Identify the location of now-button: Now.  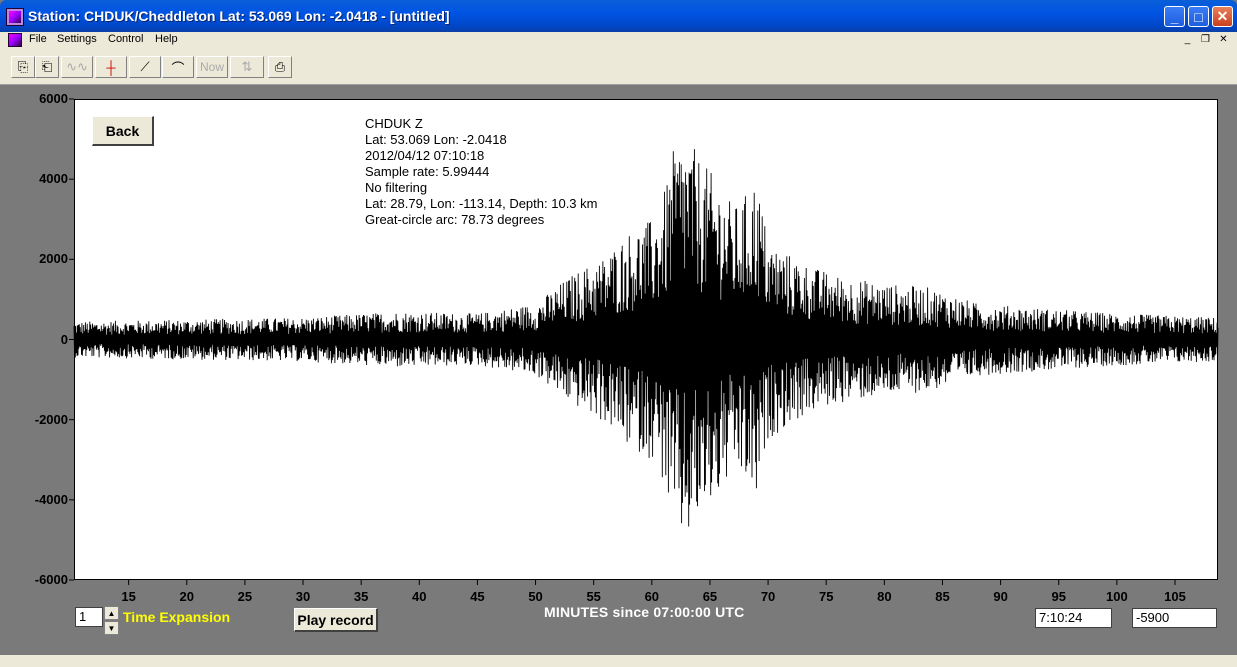
(212, 67).